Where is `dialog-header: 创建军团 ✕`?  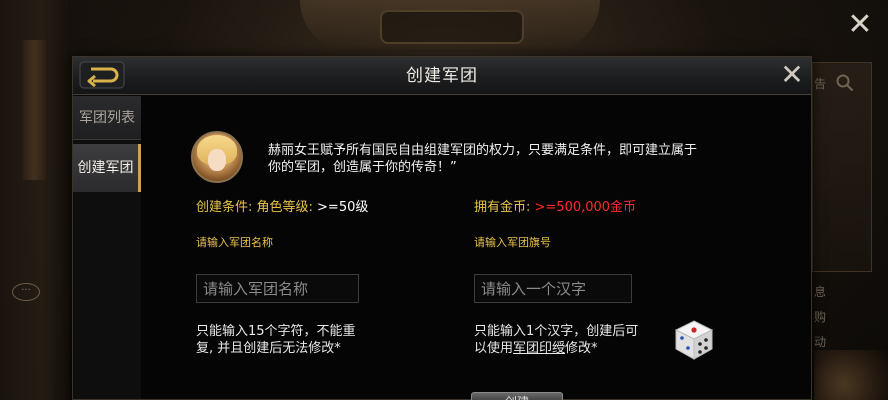
dialog-header: 创建军团 ✕ is located at coordinates (442, 76).